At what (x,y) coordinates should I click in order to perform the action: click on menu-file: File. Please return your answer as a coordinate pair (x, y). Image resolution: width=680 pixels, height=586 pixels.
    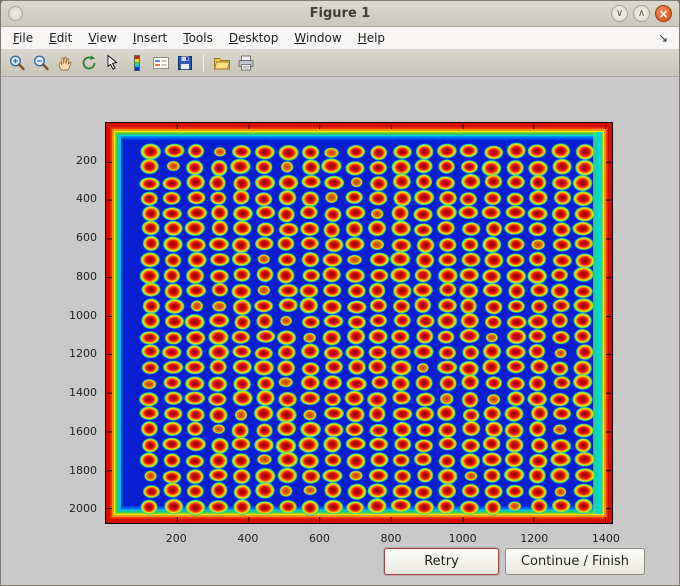
    Looking at the image, I should click on (23, 38).